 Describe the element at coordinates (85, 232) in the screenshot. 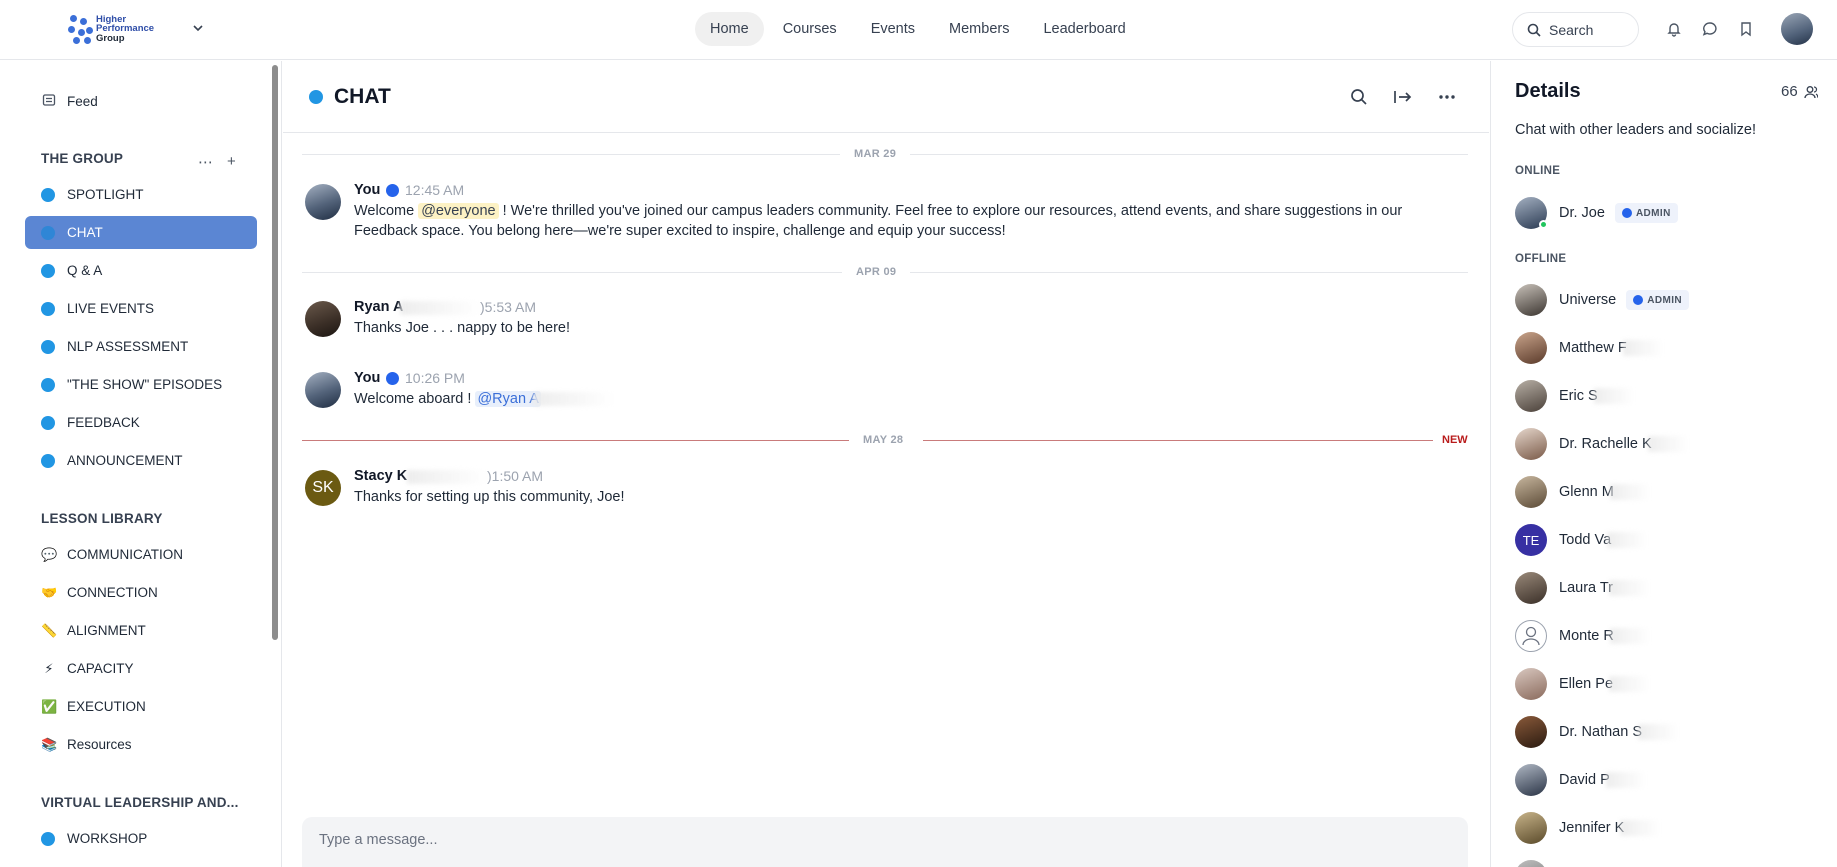

I see `sidebar-item-label: CHAT` at that location.